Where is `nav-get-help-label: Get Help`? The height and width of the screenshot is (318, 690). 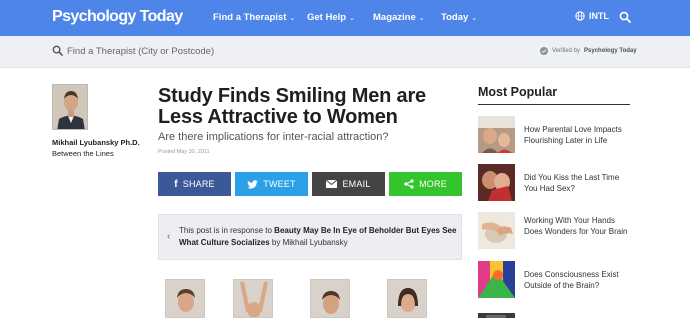
nav-get-help-label: Get Help is located at coordinates (327, 17).